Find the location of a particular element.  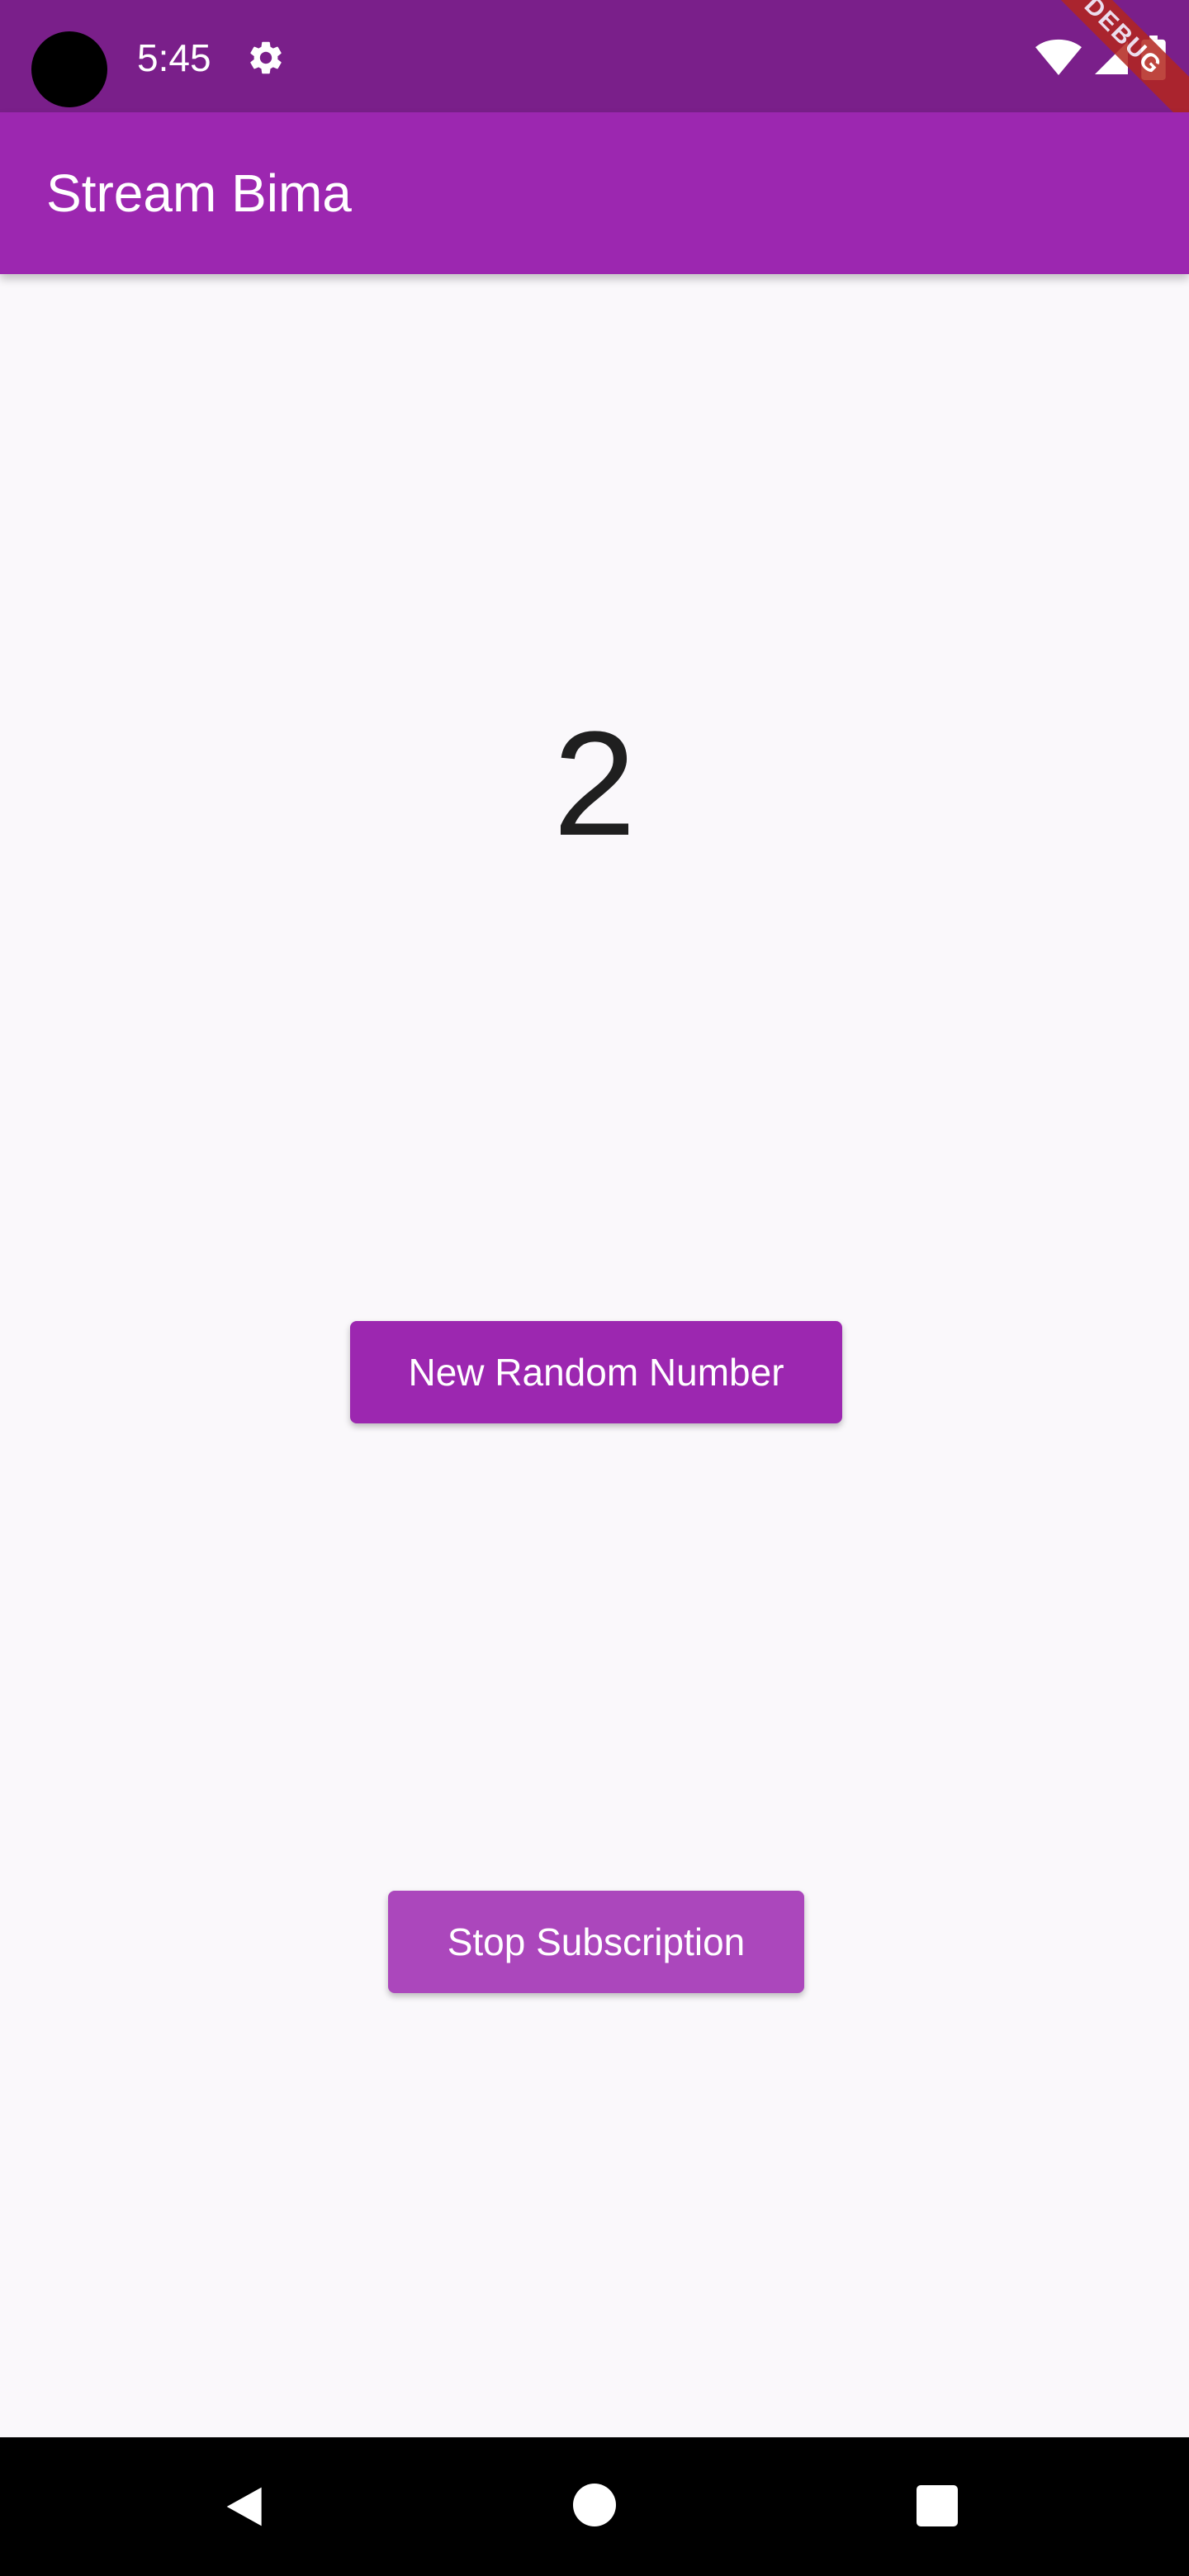

app-title: Stream Bima is located at coordinates (199, 193).